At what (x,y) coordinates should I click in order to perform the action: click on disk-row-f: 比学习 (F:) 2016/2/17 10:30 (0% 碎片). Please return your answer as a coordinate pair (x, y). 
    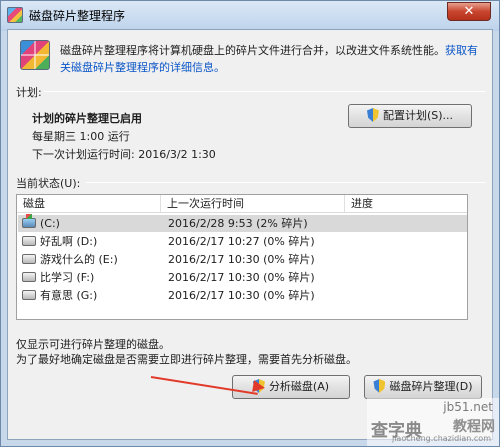
    Looking at the image, I should click on (242, 277).